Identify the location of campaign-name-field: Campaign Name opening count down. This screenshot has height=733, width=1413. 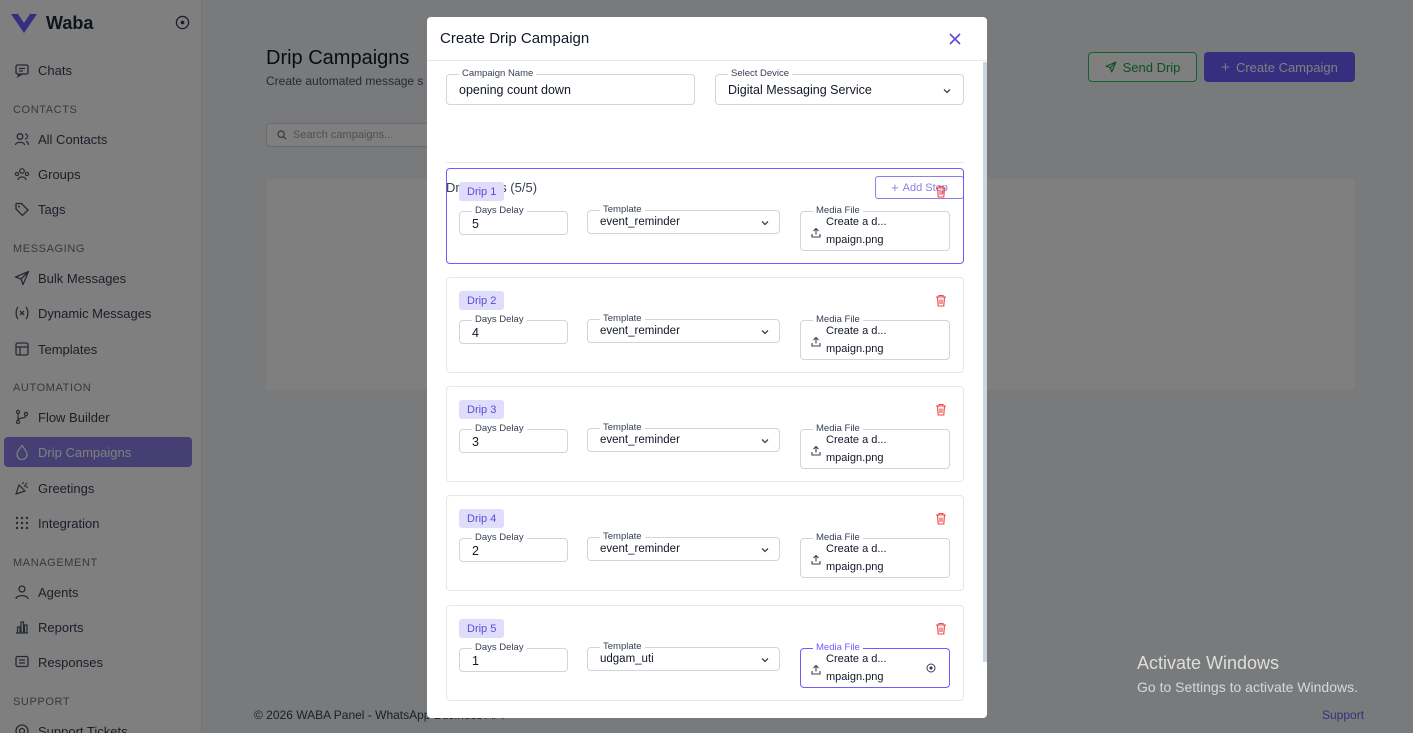
(570, 86).